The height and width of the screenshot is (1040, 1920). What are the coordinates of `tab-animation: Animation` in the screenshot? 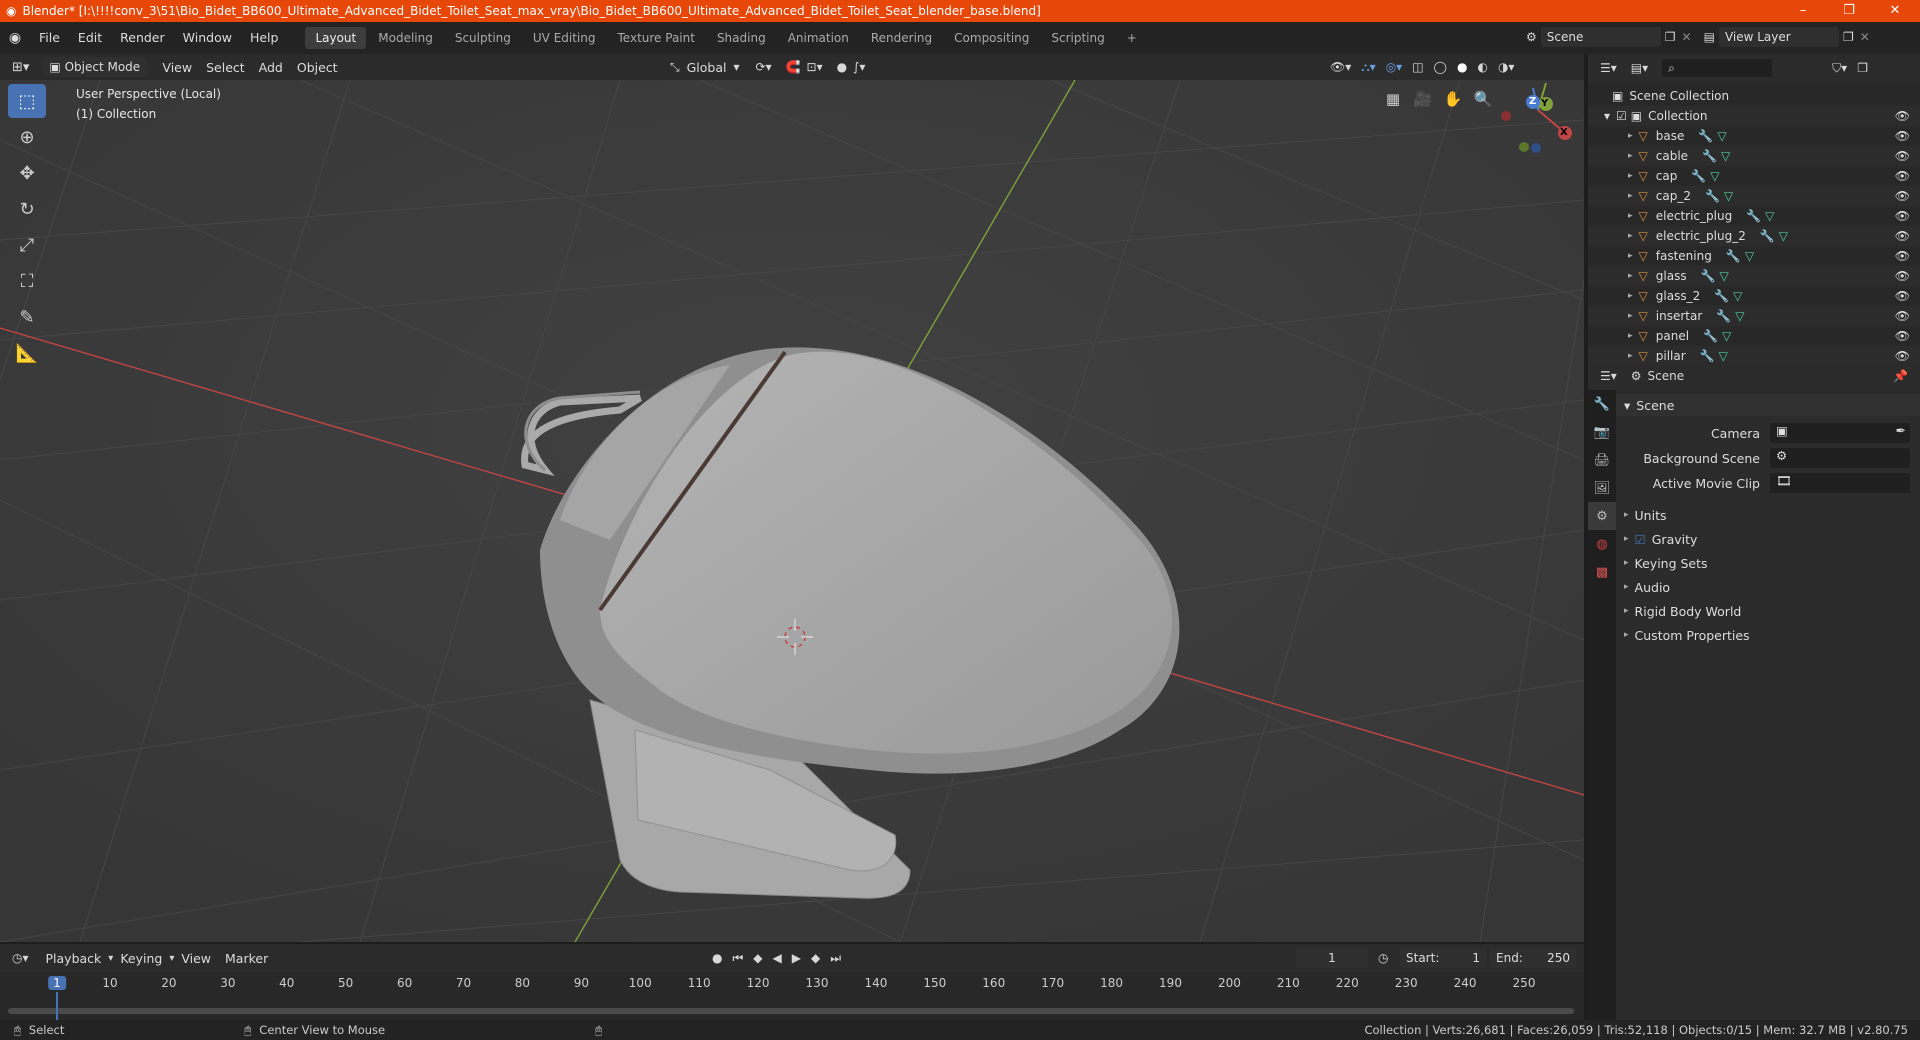 It's located at (818, 38).